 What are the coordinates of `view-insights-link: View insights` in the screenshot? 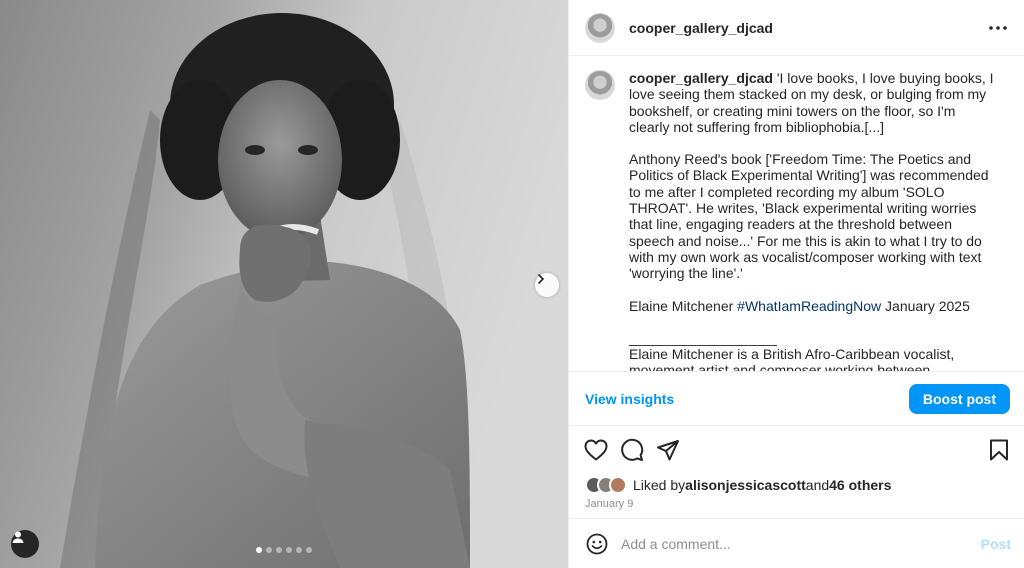 It's located at (629, 399).